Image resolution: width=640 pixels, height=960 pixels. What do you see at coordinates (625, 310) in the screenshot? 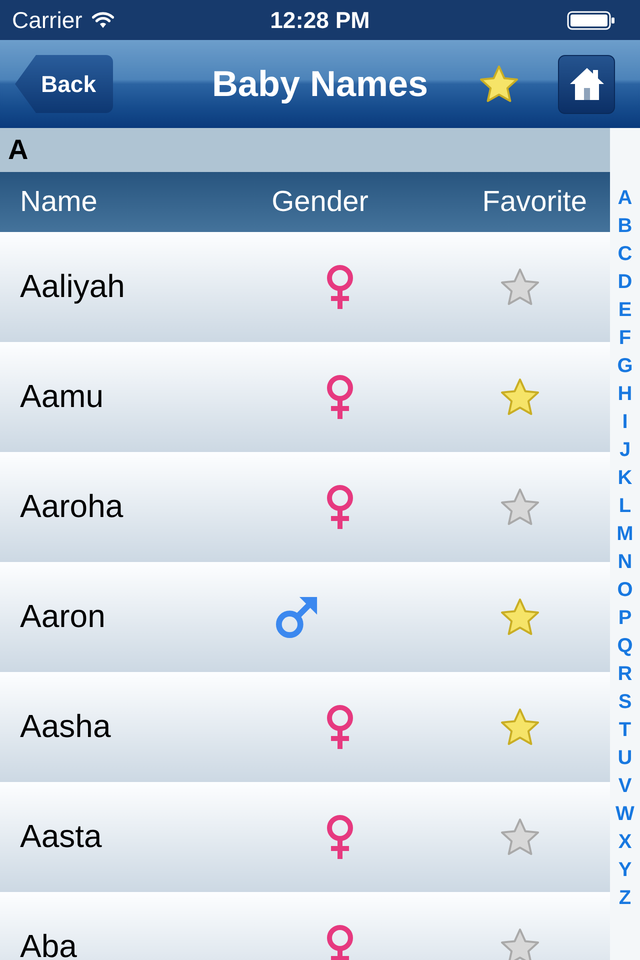
I see `index-letter: E` at bounding box center [625, 310].